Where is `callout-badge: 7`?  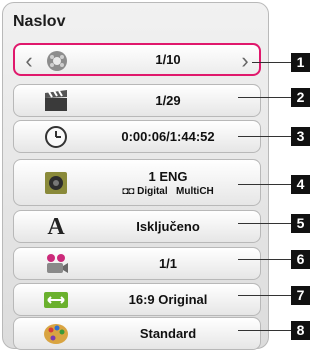 callout-badge: 7 is located at coordinates (300, 295).